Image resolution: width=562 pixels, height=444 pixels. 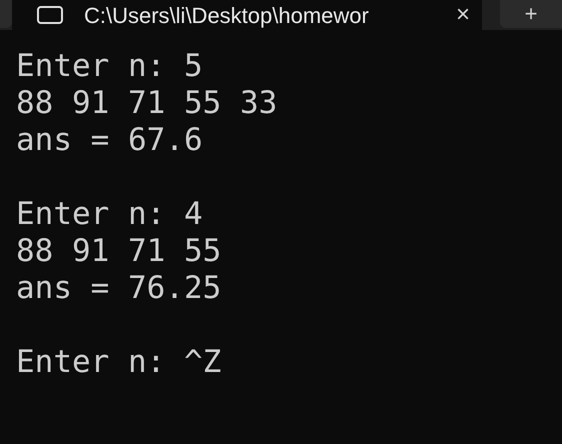 I want to click on tab, so click(x=6, y=14).